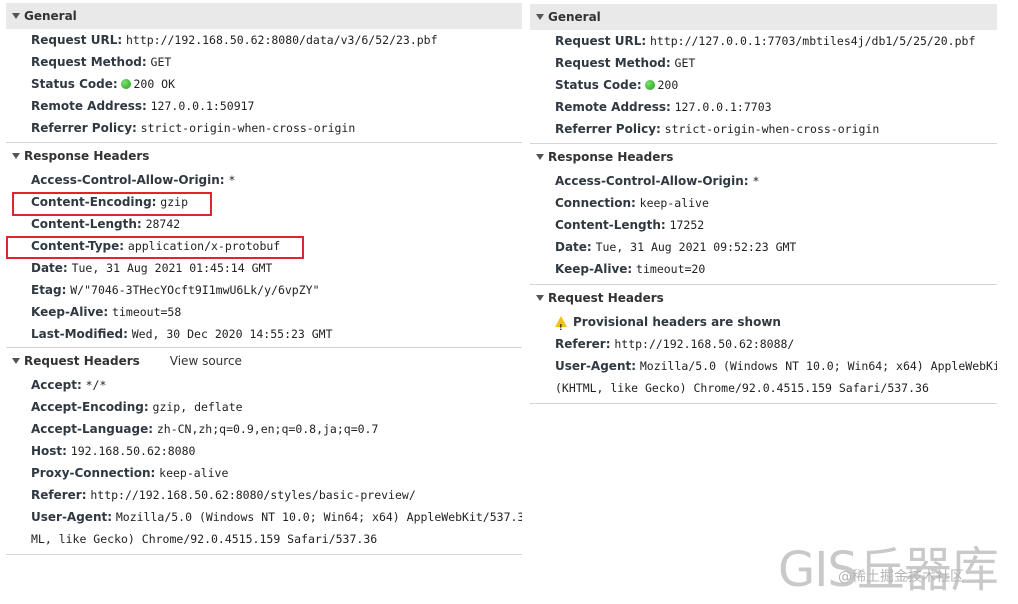 The height and width of the screenshot is (604, 1018). What do you see at coordinates (630, 225) in the screenshot?
I see `header-row: Content-Length: 17252` at bounding box center [630, 225].